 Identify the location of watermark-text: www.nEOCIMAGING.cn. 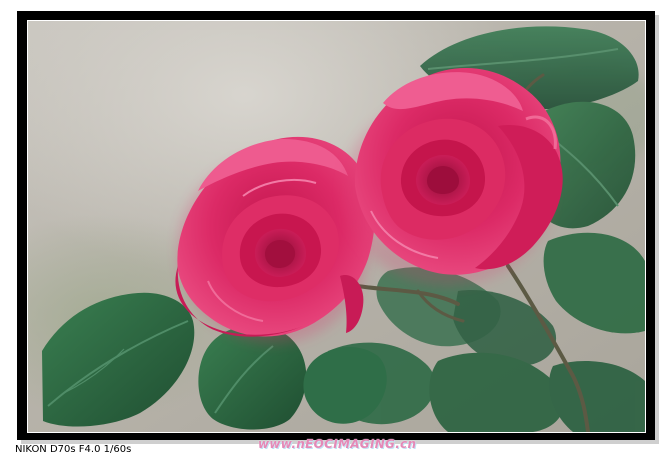
(337, 444).